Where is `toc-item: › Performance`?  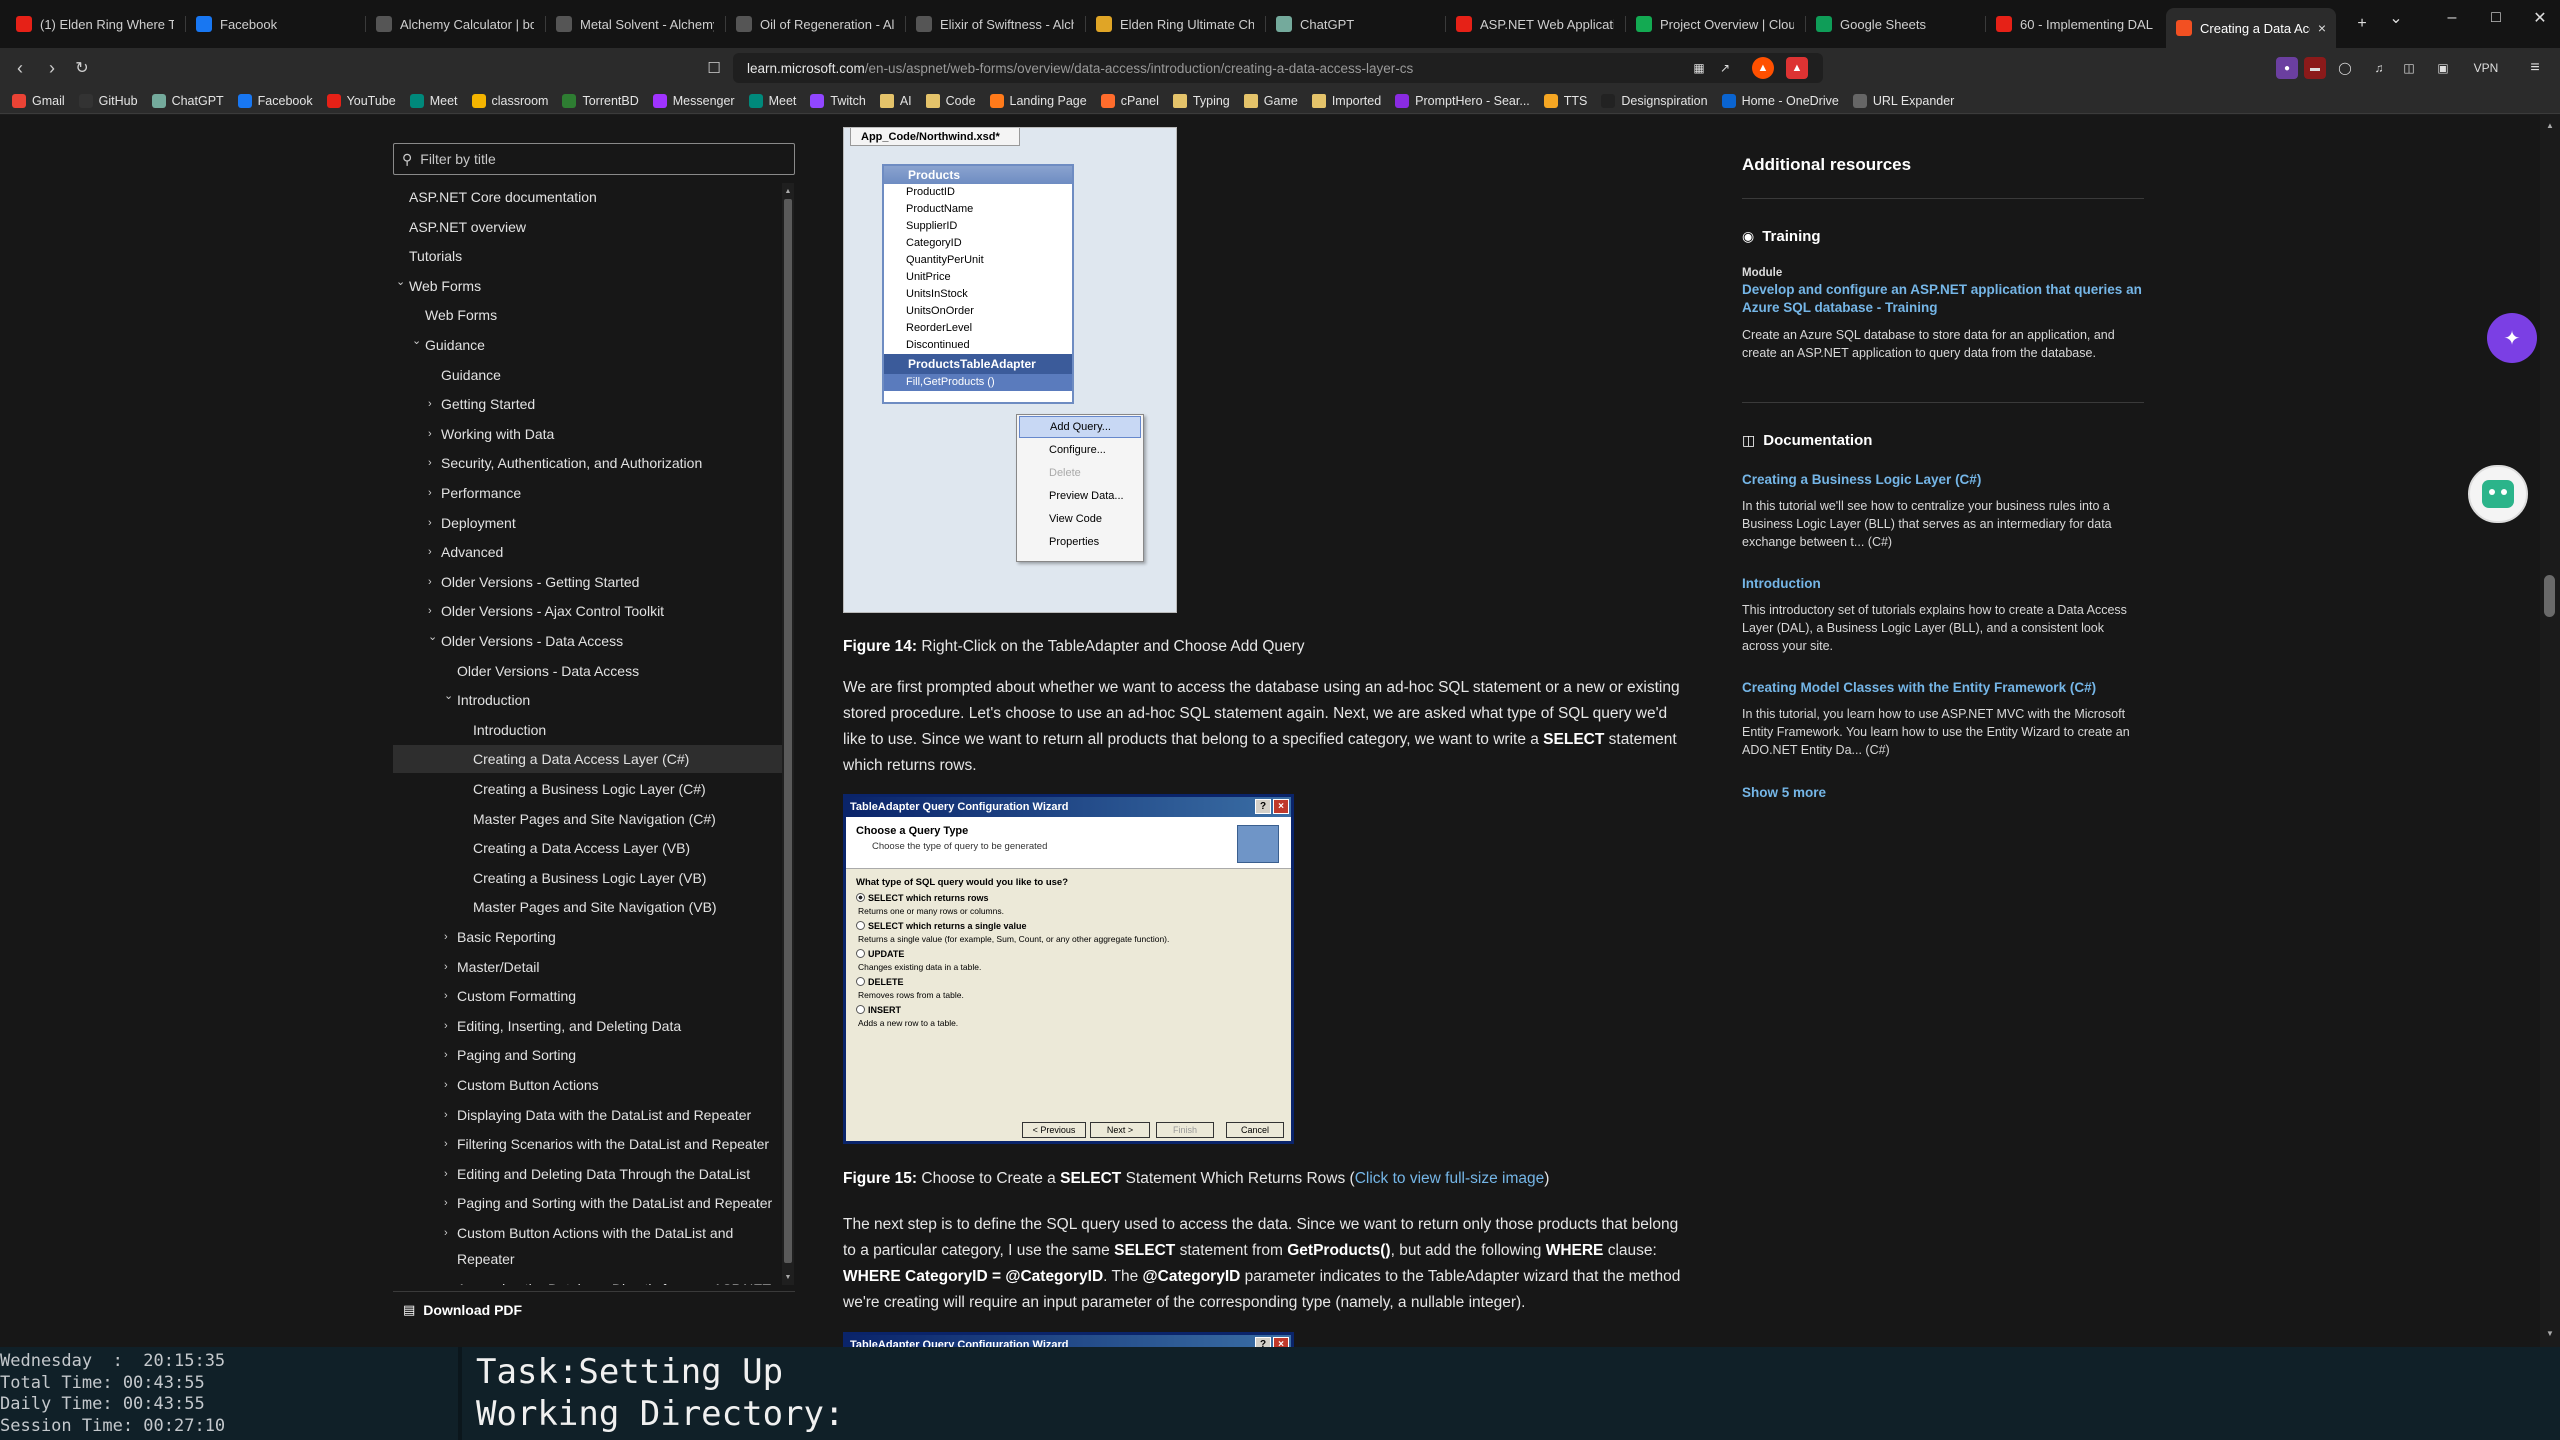 toc-item: › Performance is located at coordinates (588, 493).